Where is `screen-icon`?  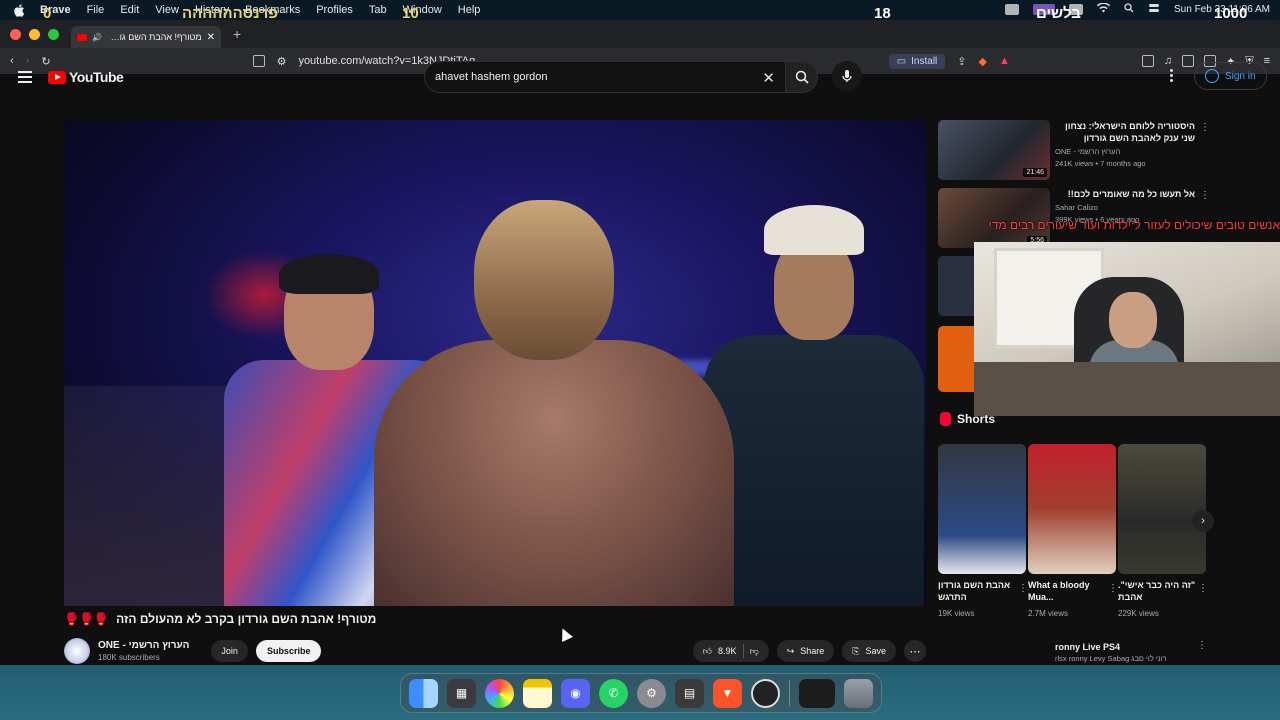
screen-icon is located at coordinates (817, 693).